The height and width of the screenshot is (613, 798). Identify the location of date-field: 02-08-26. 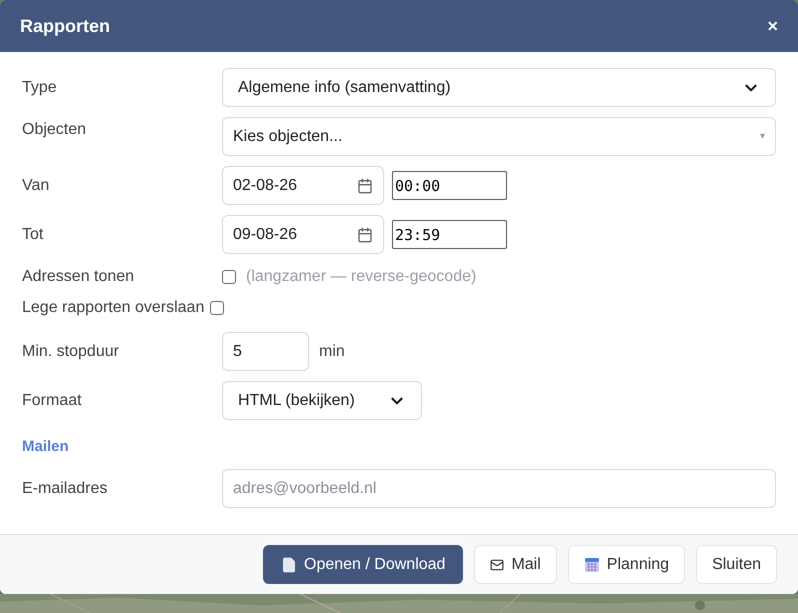
(303, 185).